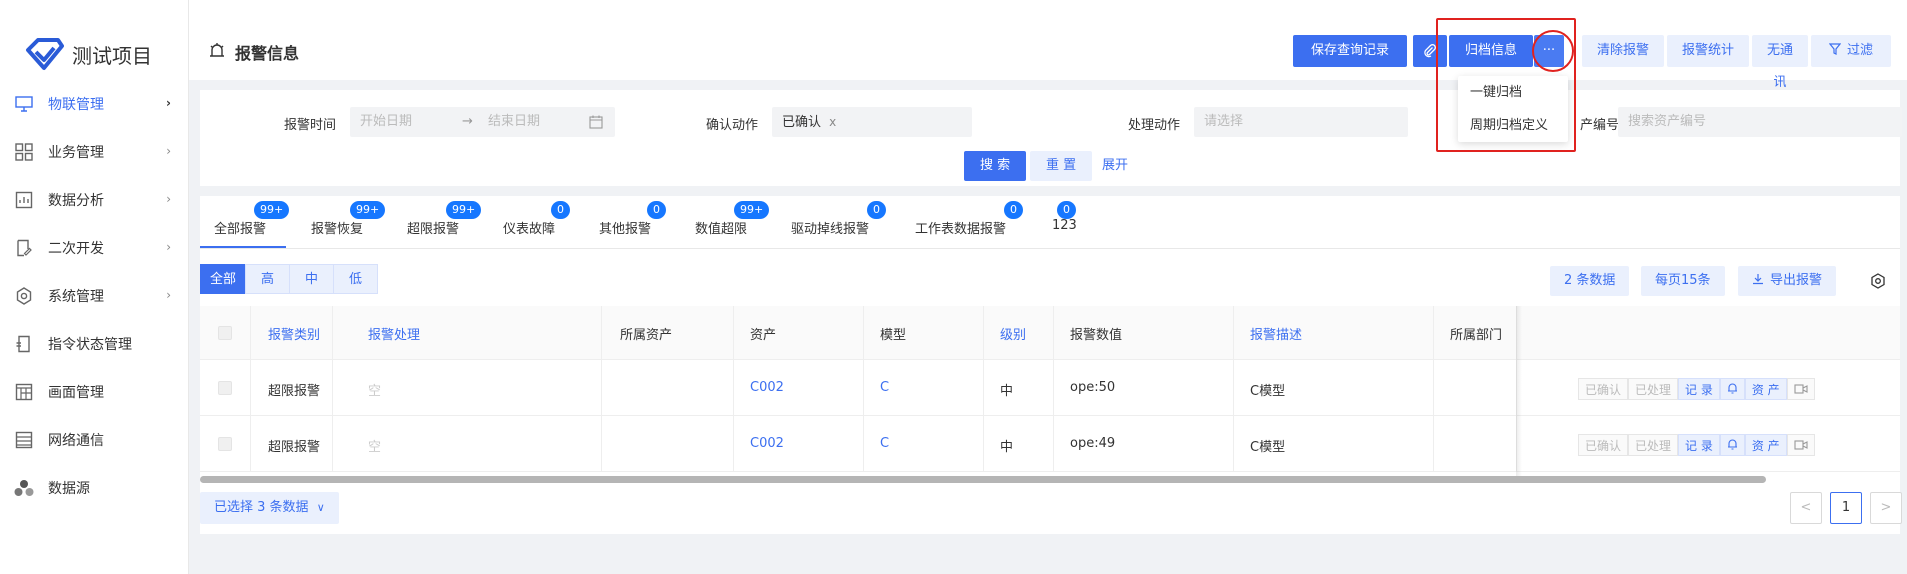 The width and height of the screenshot is (1907, 574). I want to click on level-filter-high: 高, so click(267, 279).